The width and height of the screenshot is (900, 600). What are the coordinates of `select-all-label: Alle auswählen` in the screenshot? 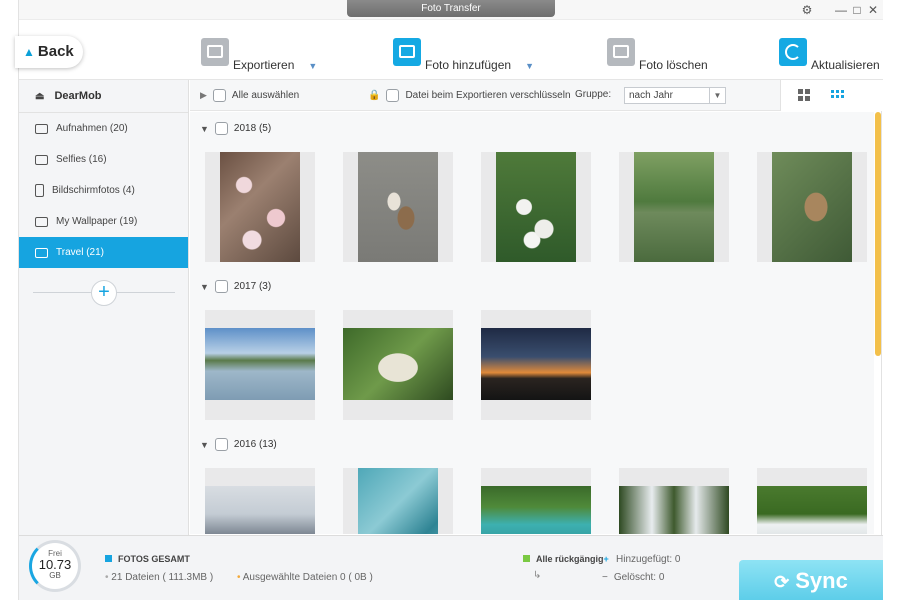 It's located at (265, 95).